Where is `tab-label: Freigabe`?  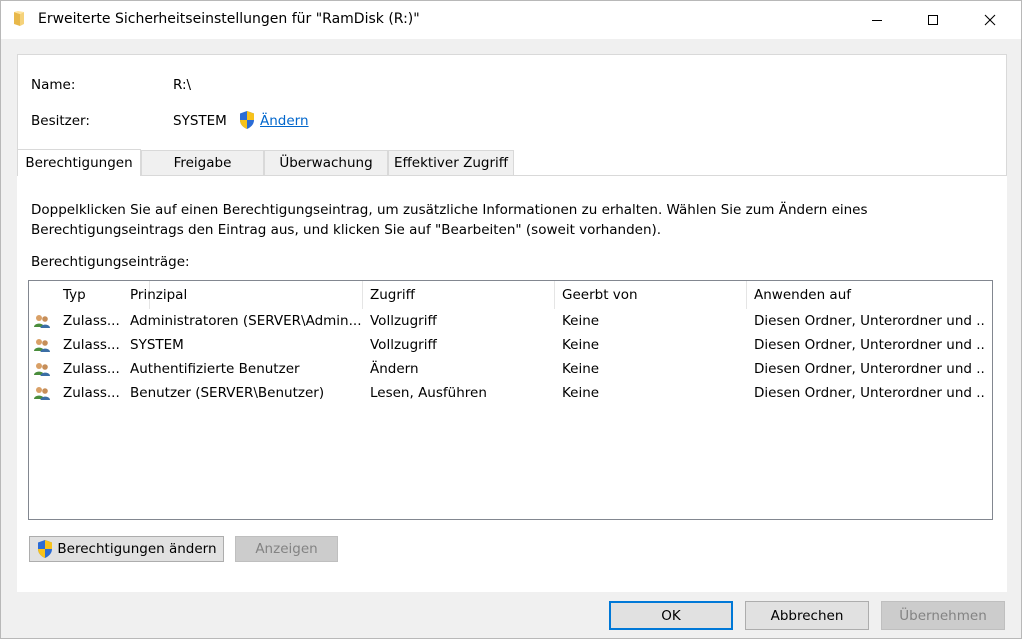 tab-label: Freigabe is located at coordinates (202, 163).